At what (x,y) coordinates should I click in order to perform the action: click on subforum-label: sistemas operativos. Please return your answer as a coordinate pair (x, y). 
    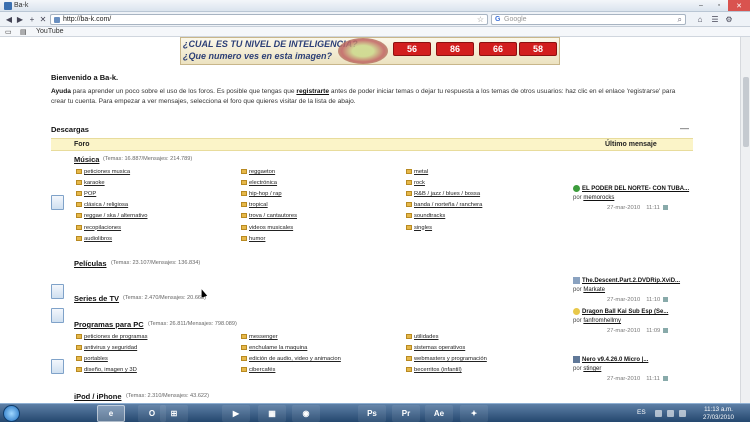
    Looking at the image, I should click on (440, 348).